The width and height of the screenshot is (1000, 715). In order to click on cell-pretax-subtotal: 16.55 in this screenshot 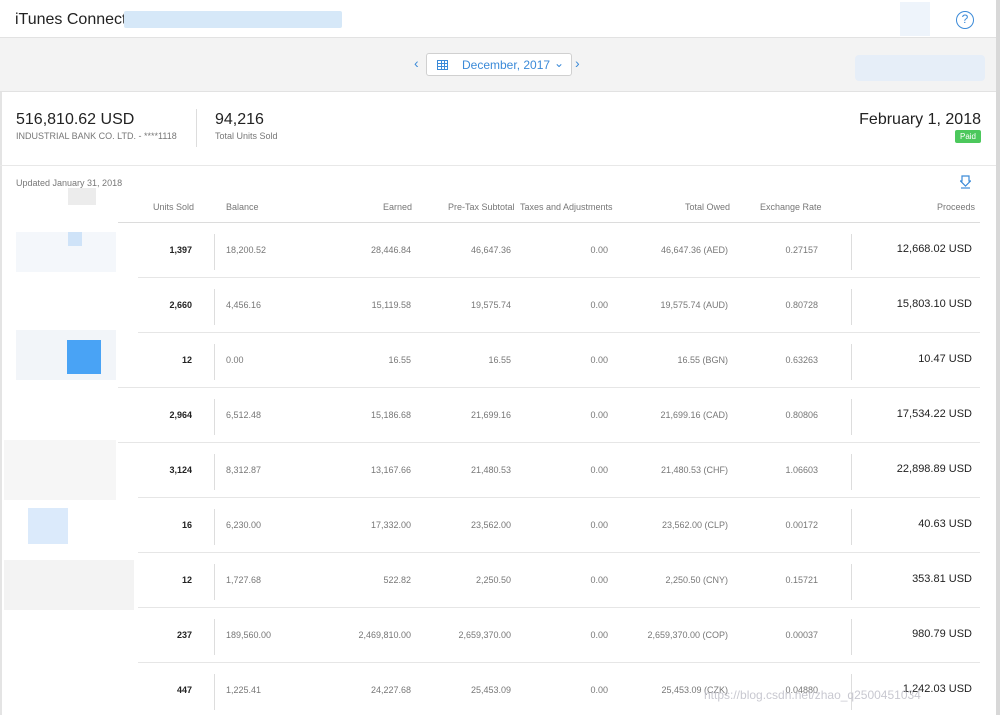, I will do `click(499, 360)`.